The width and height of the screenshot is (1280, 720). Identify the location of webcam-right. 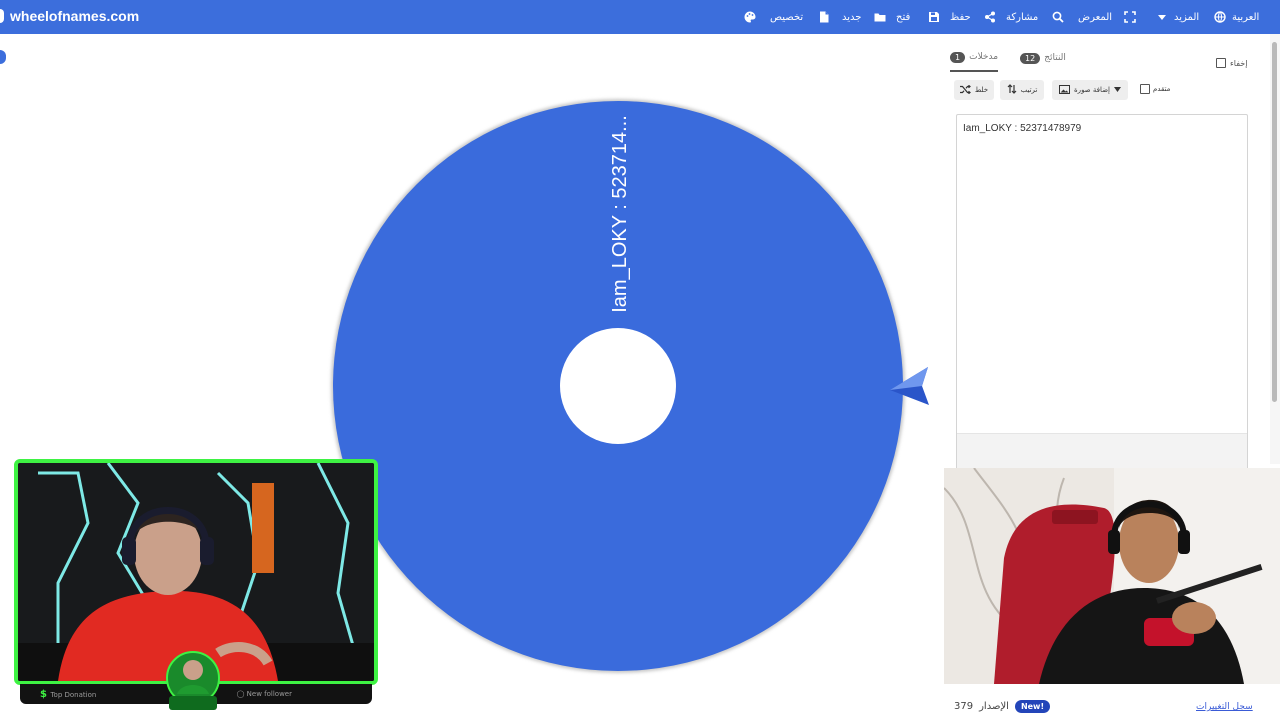
(1112, 576).